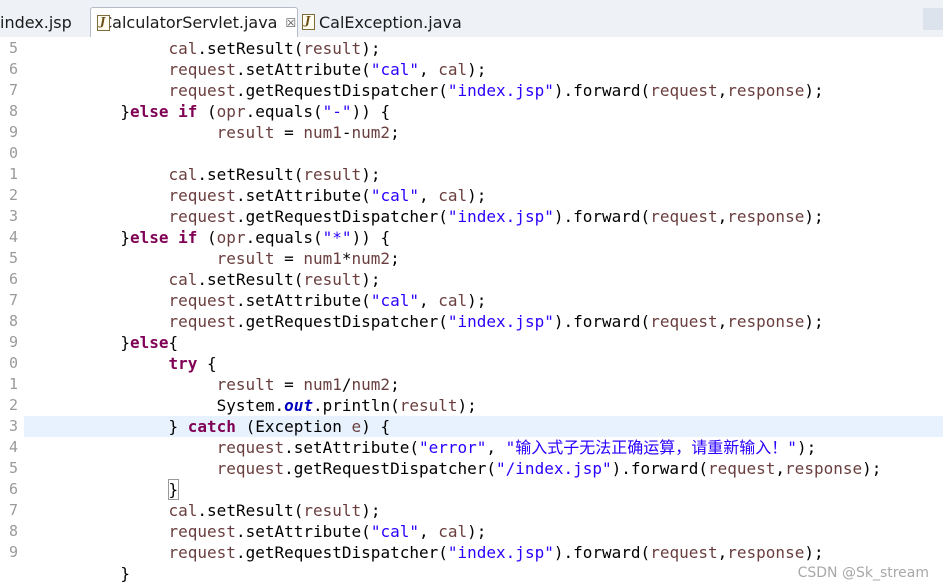  Describe the element at coordinates (173, 489) in the screenshot. I see `code-line: }` at that location.